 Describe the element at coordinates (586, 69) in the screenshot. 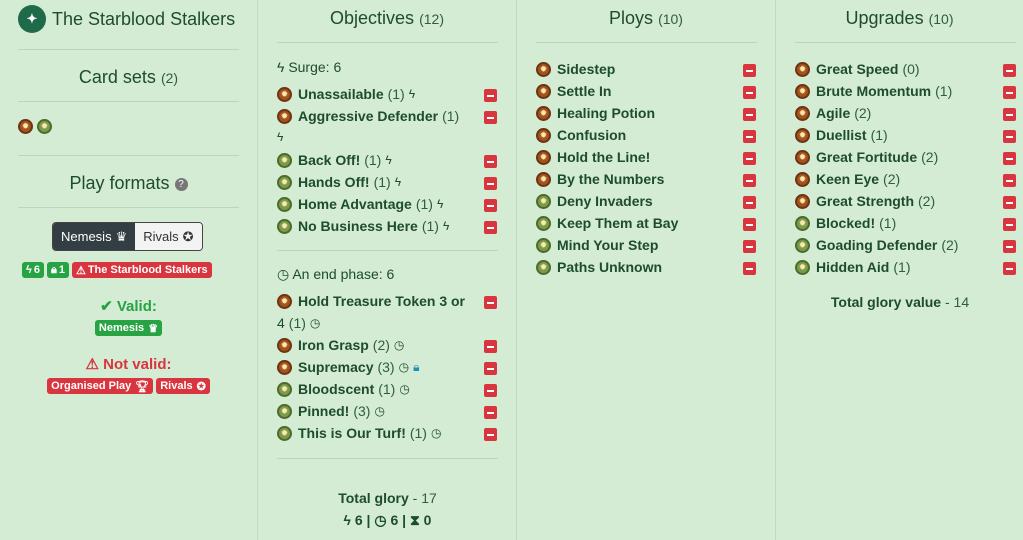

I see `card-name: Sidestep` at that location.